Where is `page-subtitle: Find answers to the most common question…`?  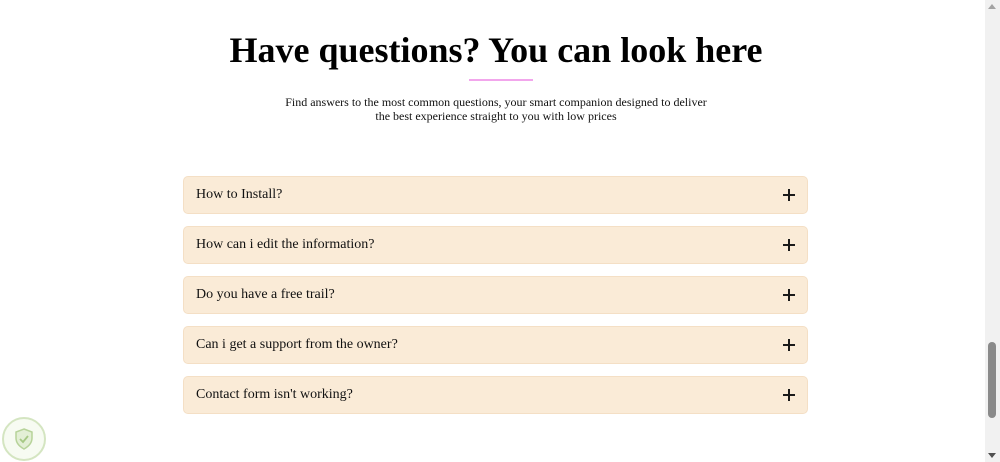
page-subtitle: Find answers to the most common question… is located at coordinates (496, 109).